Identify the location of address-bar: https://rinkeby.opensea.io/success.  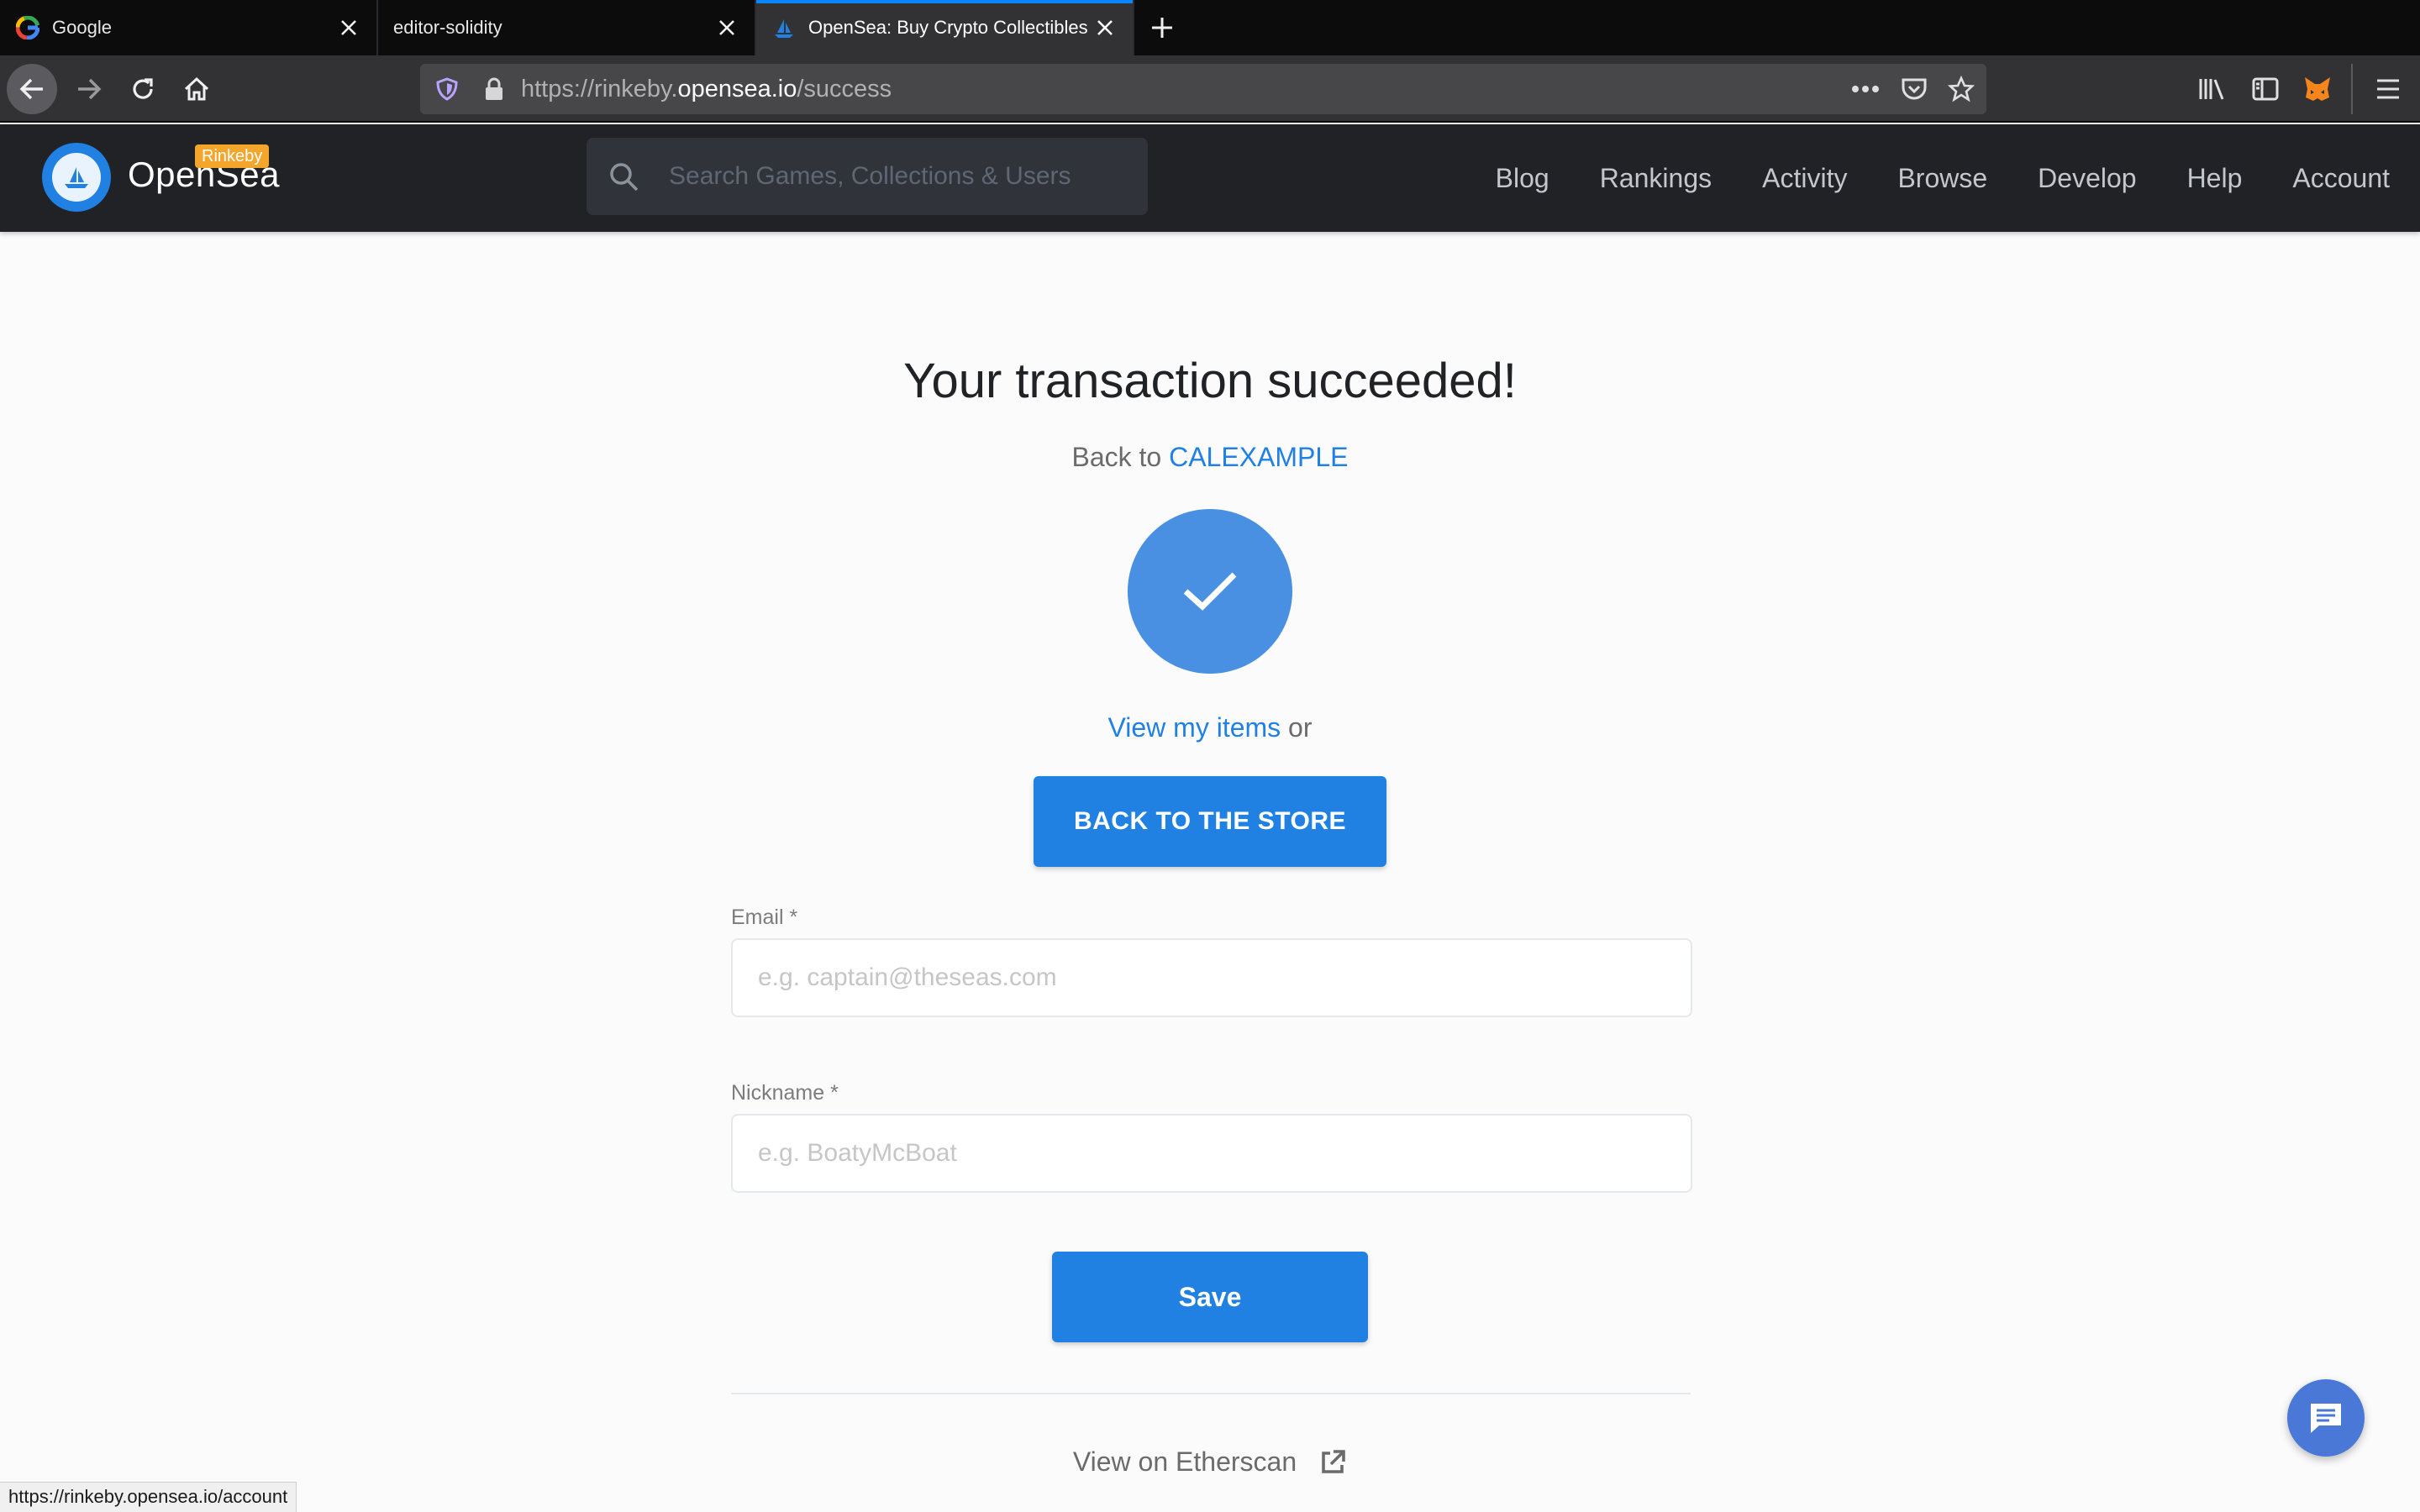
(1203, 89).